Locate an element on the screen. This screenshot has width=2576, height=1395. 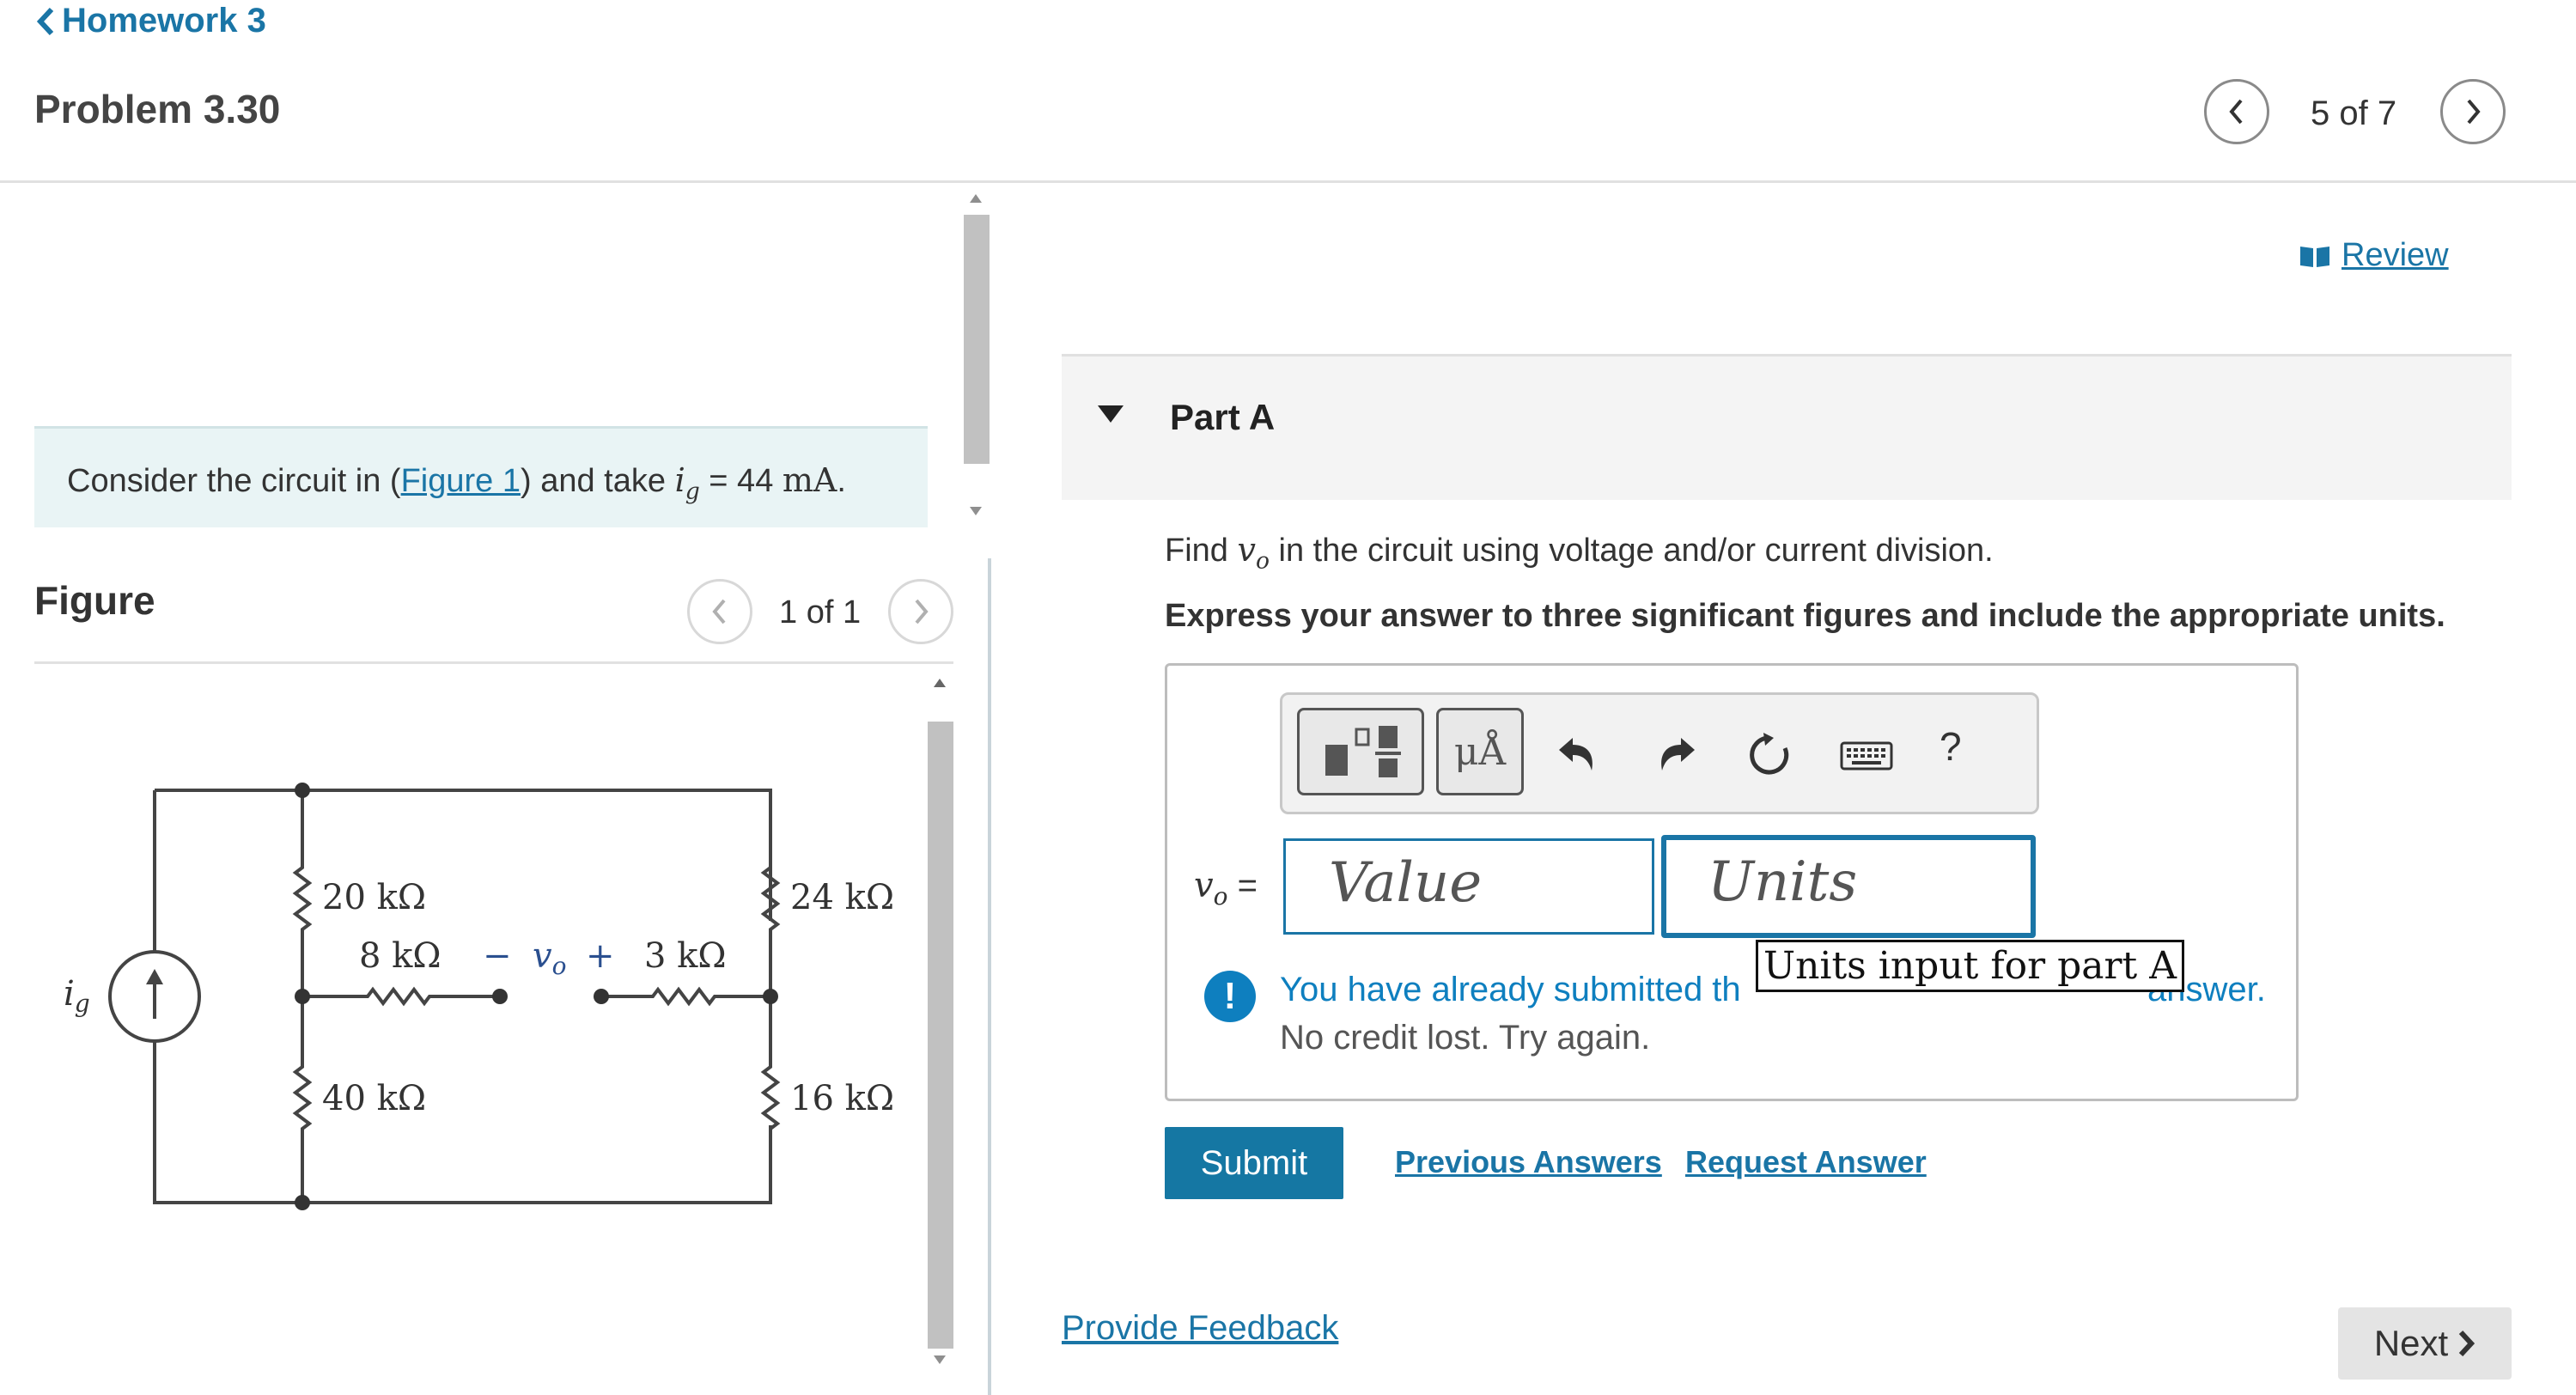
ig-var: i is located at coordinates (69, 994).